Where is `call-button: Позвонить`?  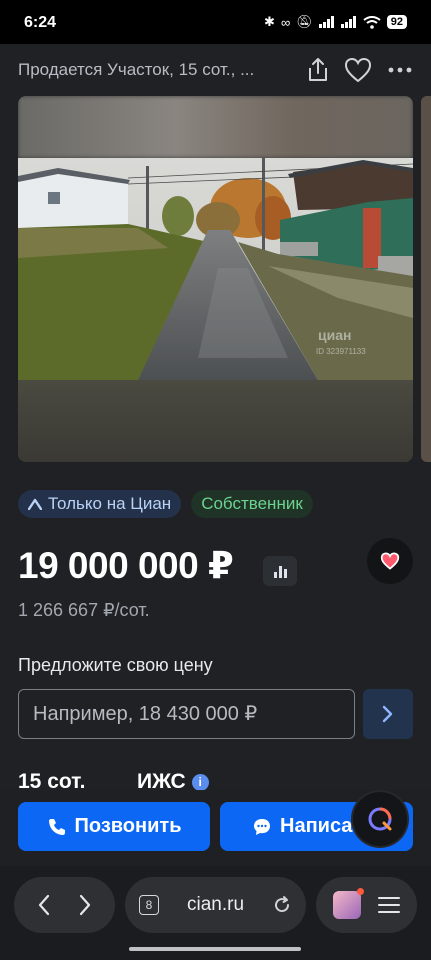 call-button: Позвонить is located at coordinates (114, 826).